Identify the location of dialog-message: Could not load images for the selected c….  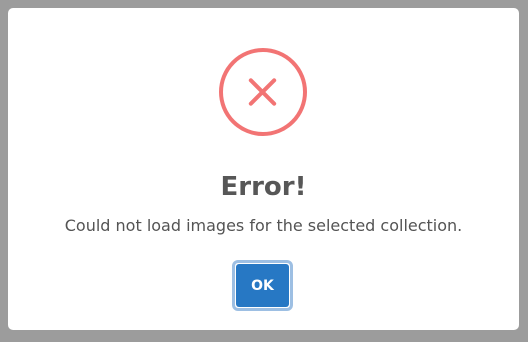
(263, 225).